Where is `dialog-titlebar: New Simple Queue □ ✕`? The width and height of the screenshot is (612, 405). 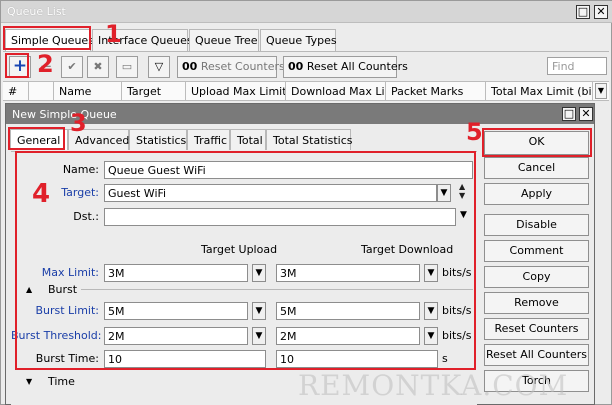
dialog-titlebar: New Simple Queue □ ✕ is located at coordinates (300, 114).